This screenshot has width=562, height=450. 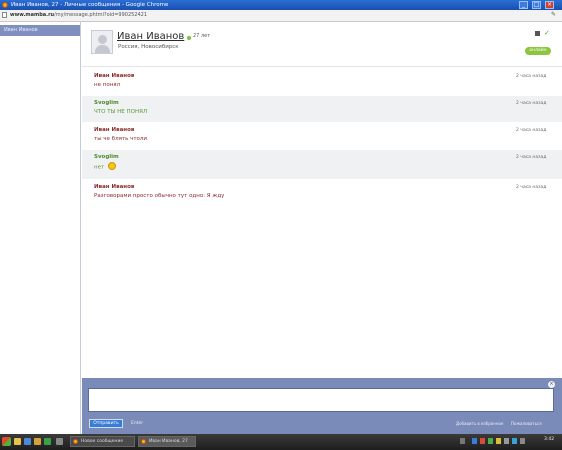 What do you see at coordinates (322, 109) in the screenshot?
I see `message-item: Svoglim ЧТО ТЫ НЕ ПОНЯЛ 2 часа назад` at bounding box center [322, 109].